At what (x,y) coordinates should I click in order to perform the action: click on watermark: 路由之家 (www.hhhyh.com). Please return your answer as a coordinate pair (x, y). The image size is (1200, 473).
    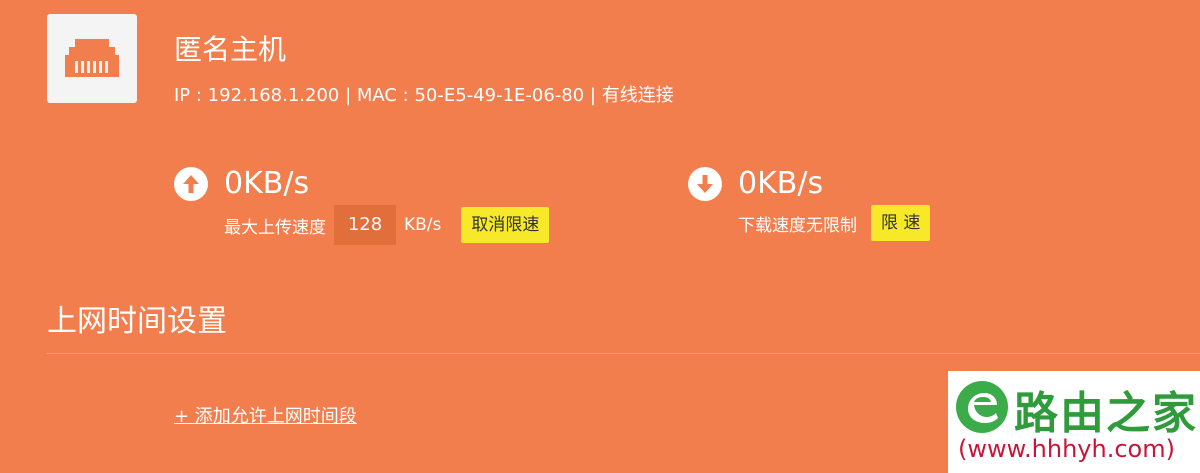
    Looking at the image, I should click on (1074, 422).